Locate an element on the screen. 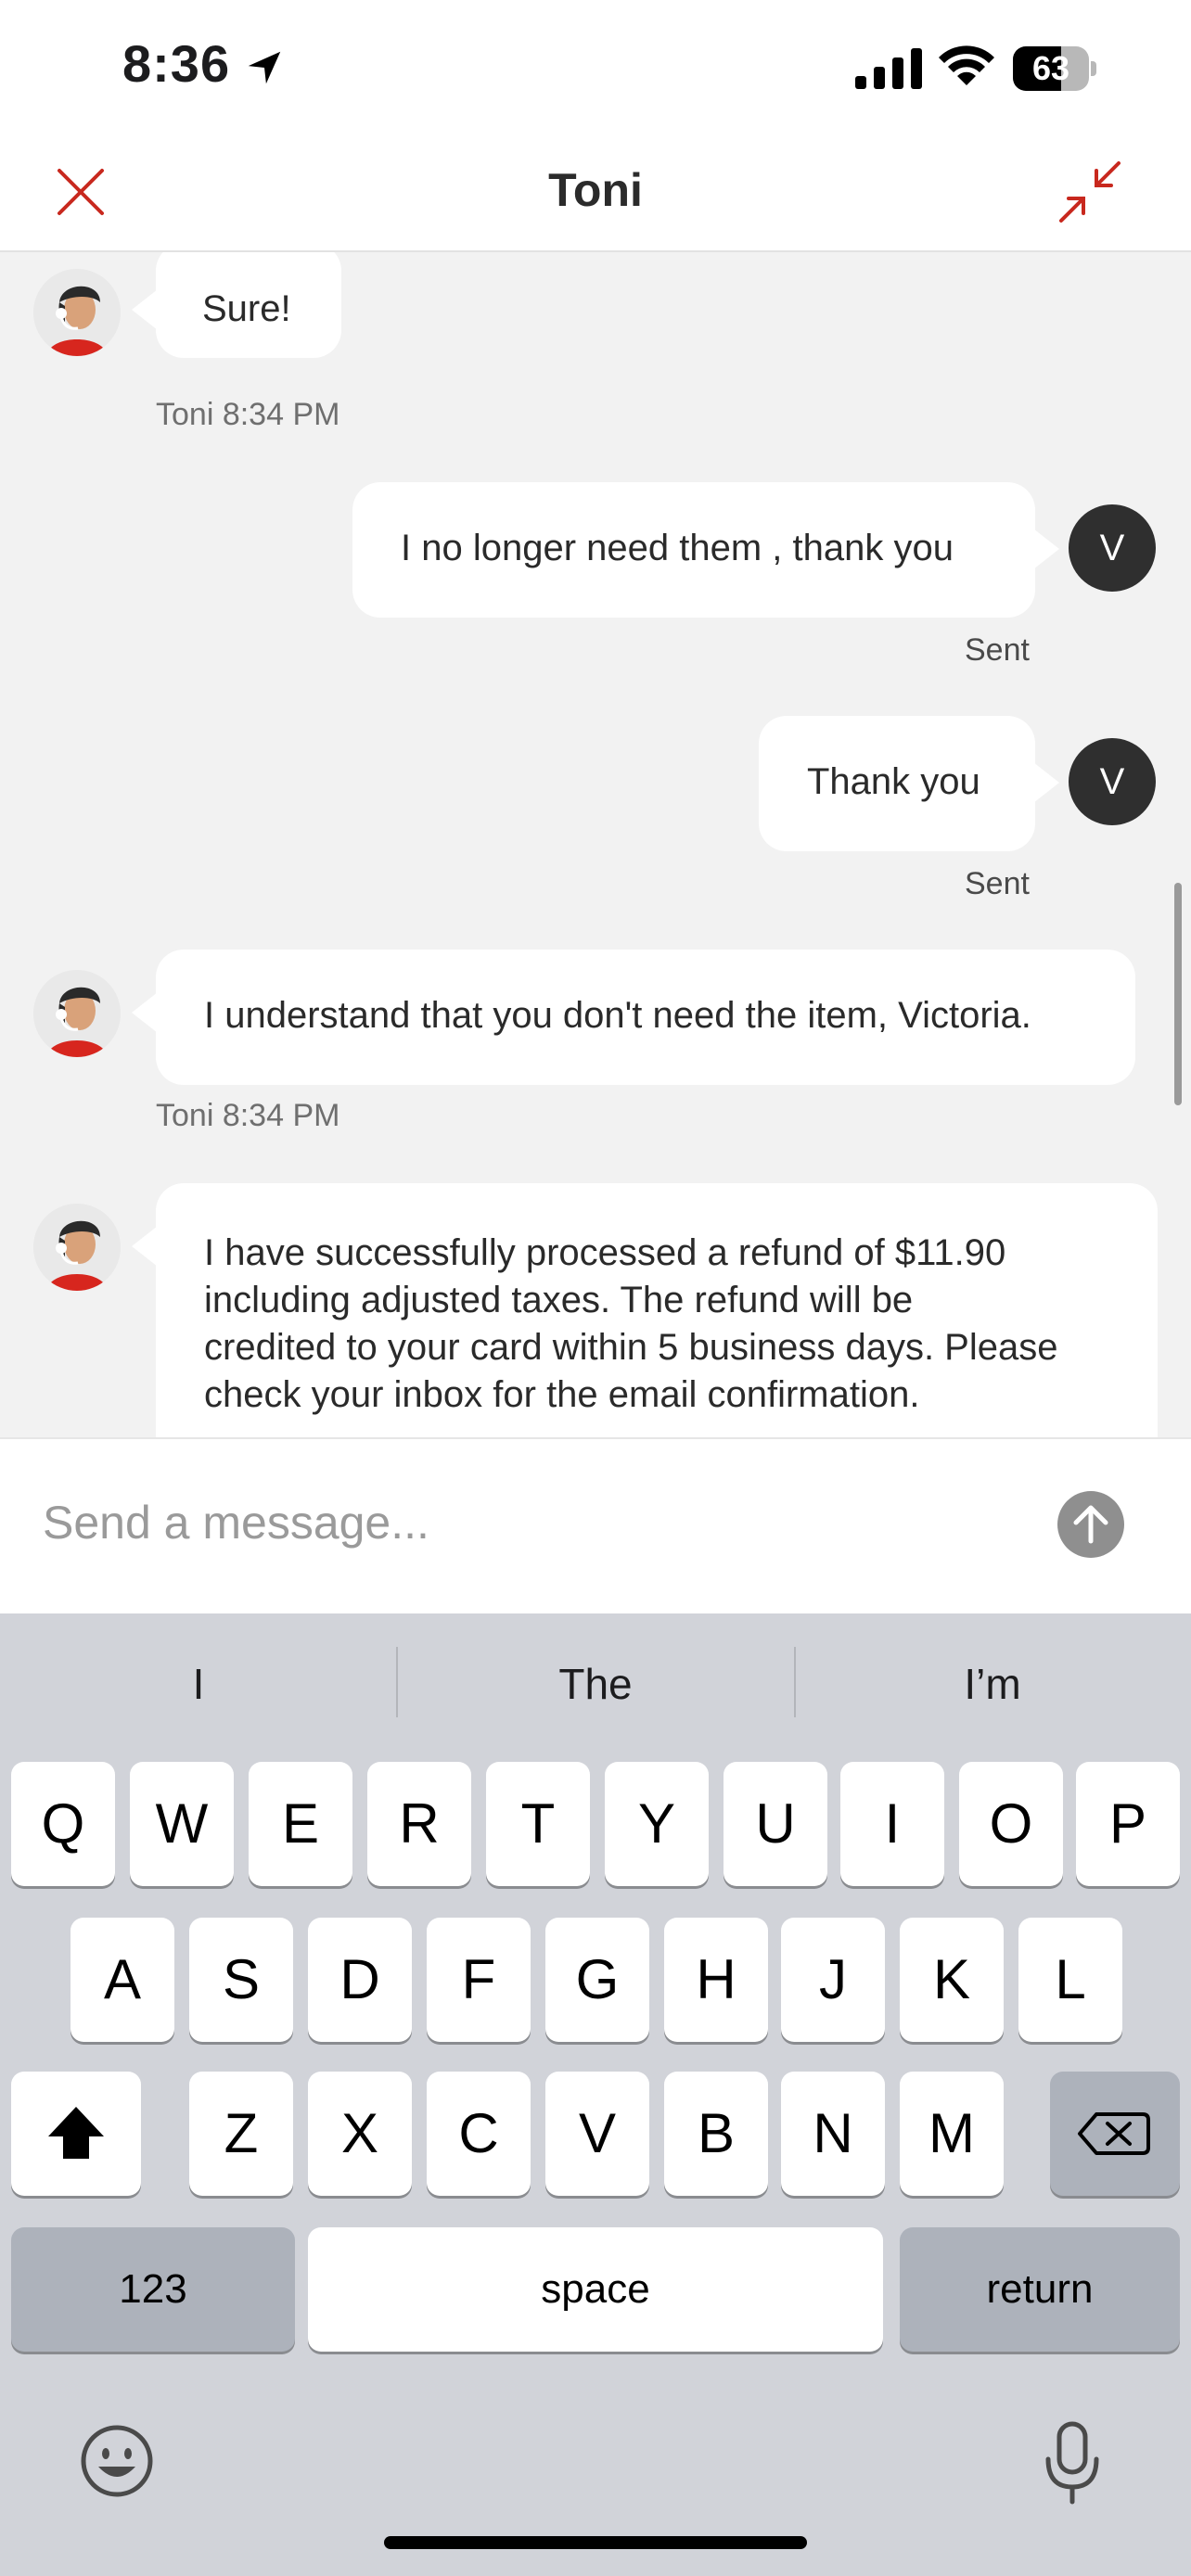  key: V is located at coordinates (597, 2134).